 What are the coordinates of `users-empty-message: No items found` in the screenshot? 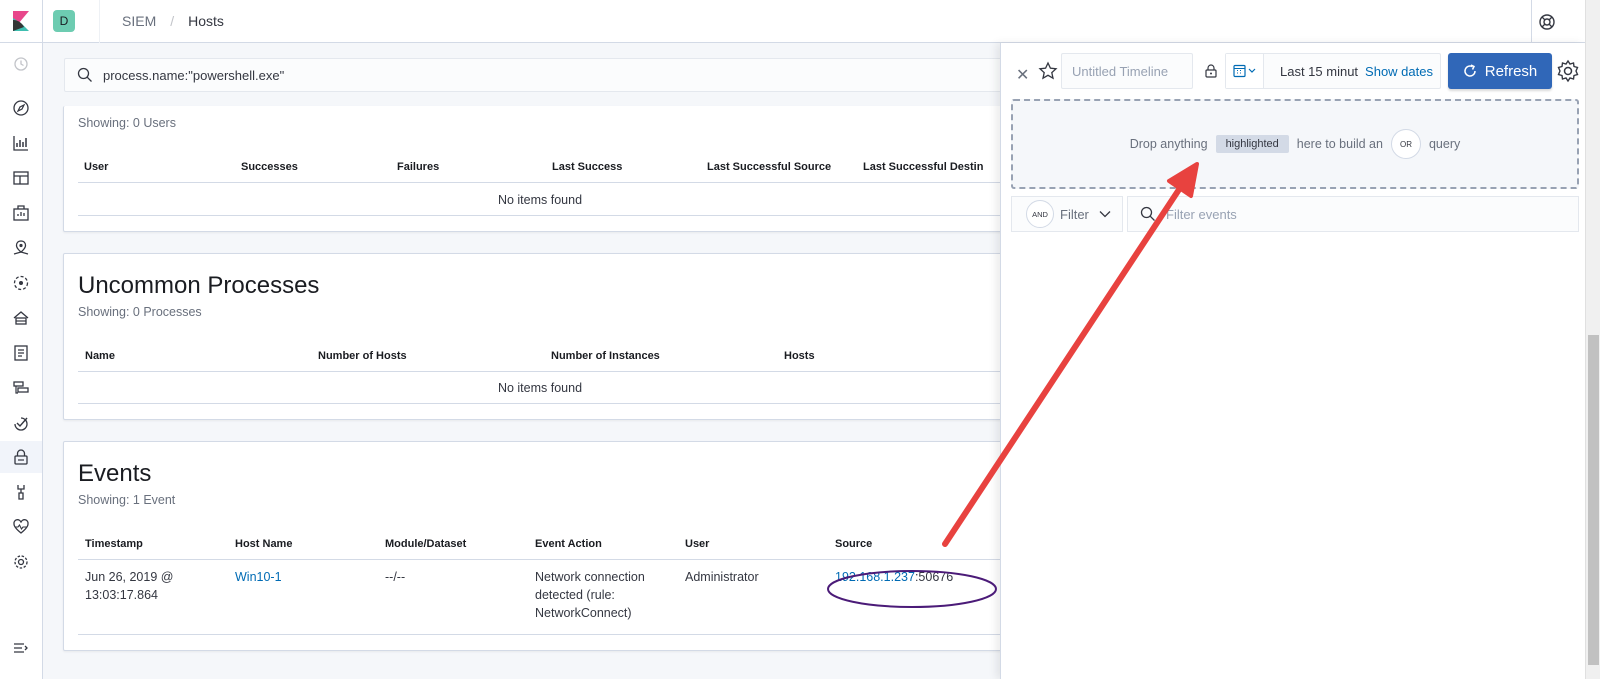 It's located at (540, 200).